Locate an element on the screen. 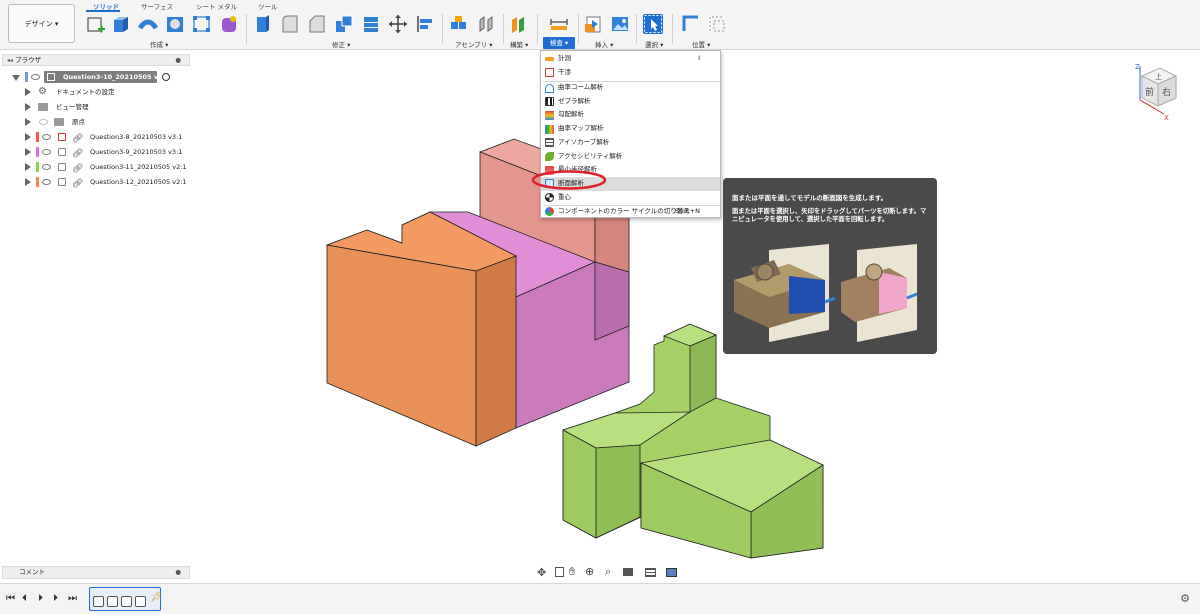  menu-item-color-cycle: コンポーネントのカラー サイクルの切り替え Shift+N is located at coordinates (630, 212).